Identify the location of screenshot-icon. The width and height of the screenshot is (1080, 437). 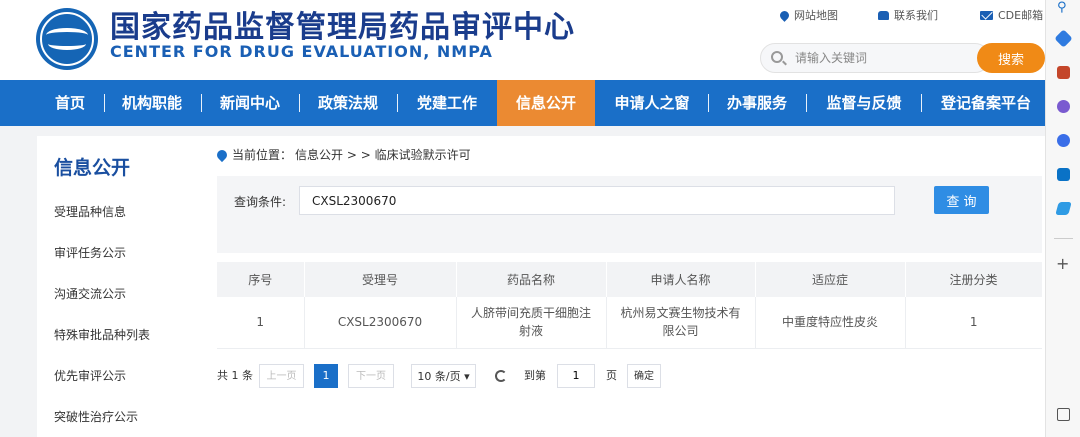
(1063, 414).